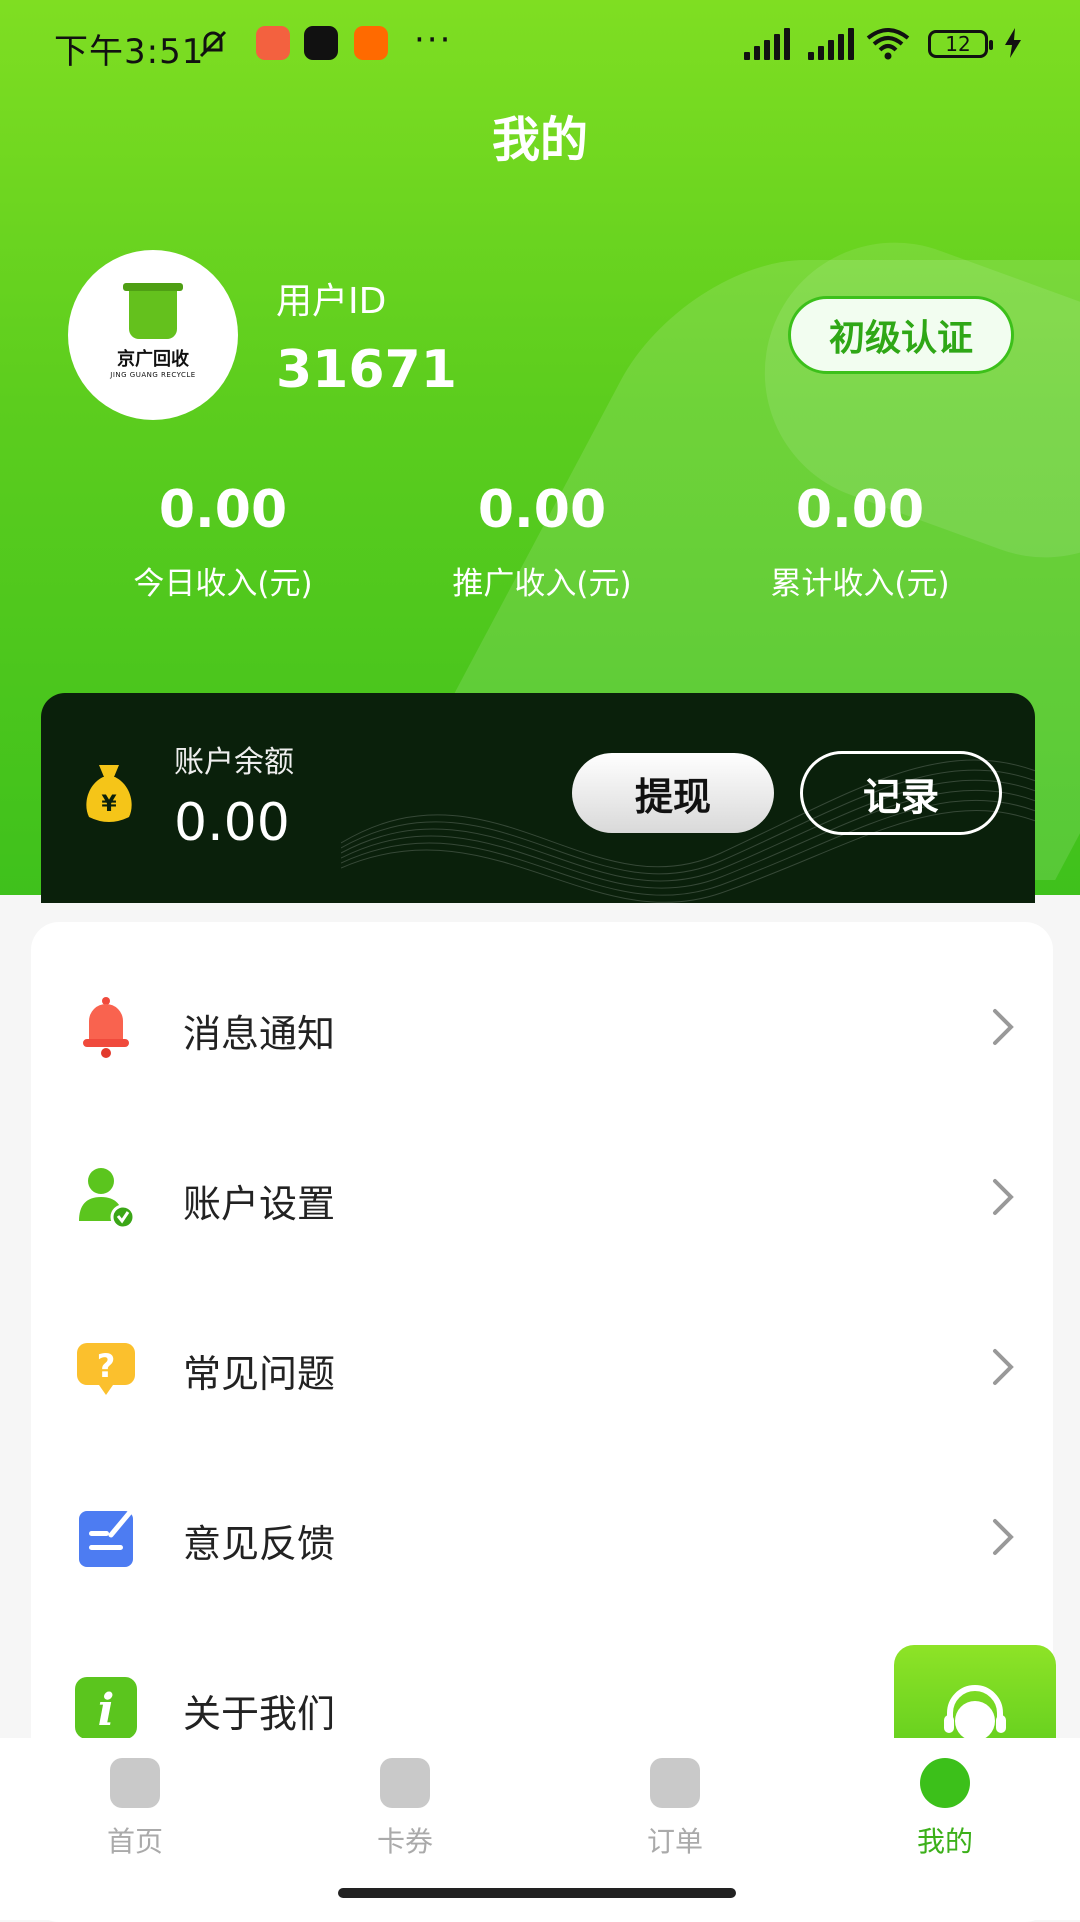 This screenshot has width=1080, height=1922. Describe the element at coordinates (223, 541) in the screenshot. I see `stat-today-income: 0.00 今日收入(元)` at that location.